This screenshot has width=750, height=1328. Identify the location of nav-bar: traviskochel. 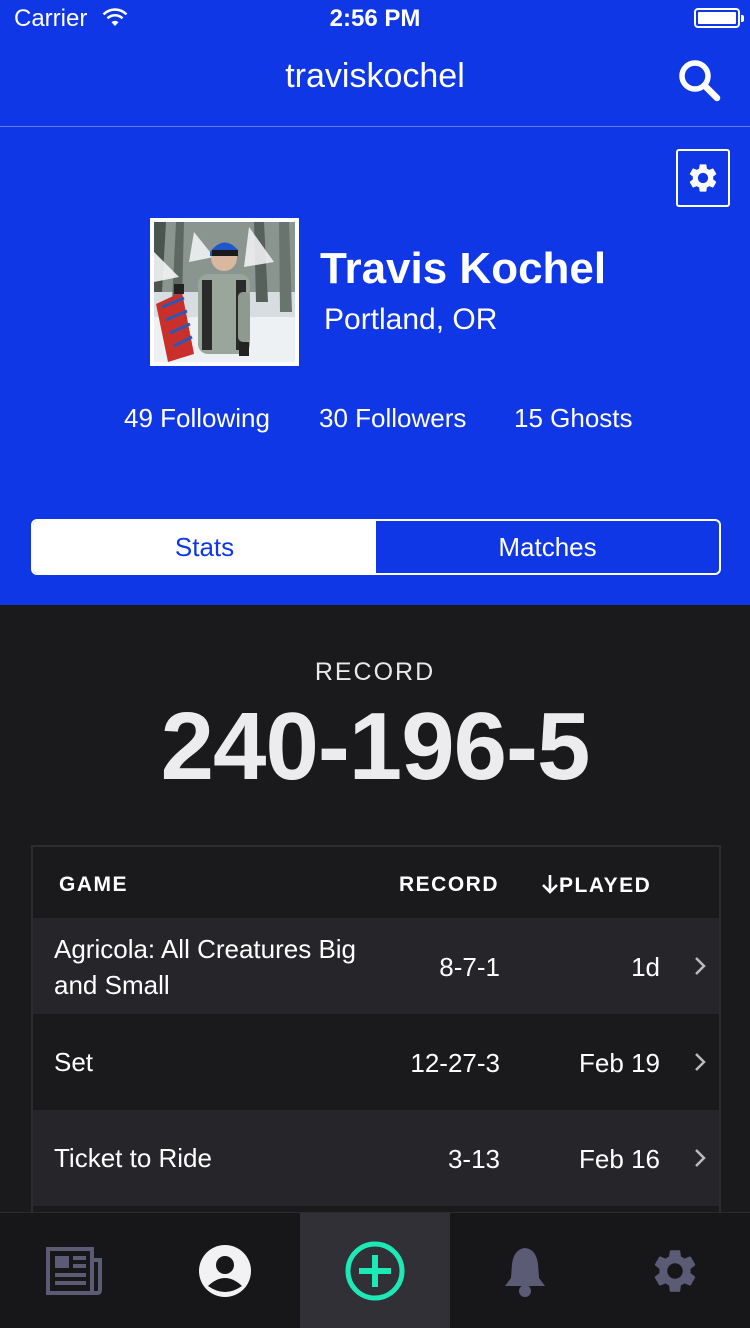
(375, 83).